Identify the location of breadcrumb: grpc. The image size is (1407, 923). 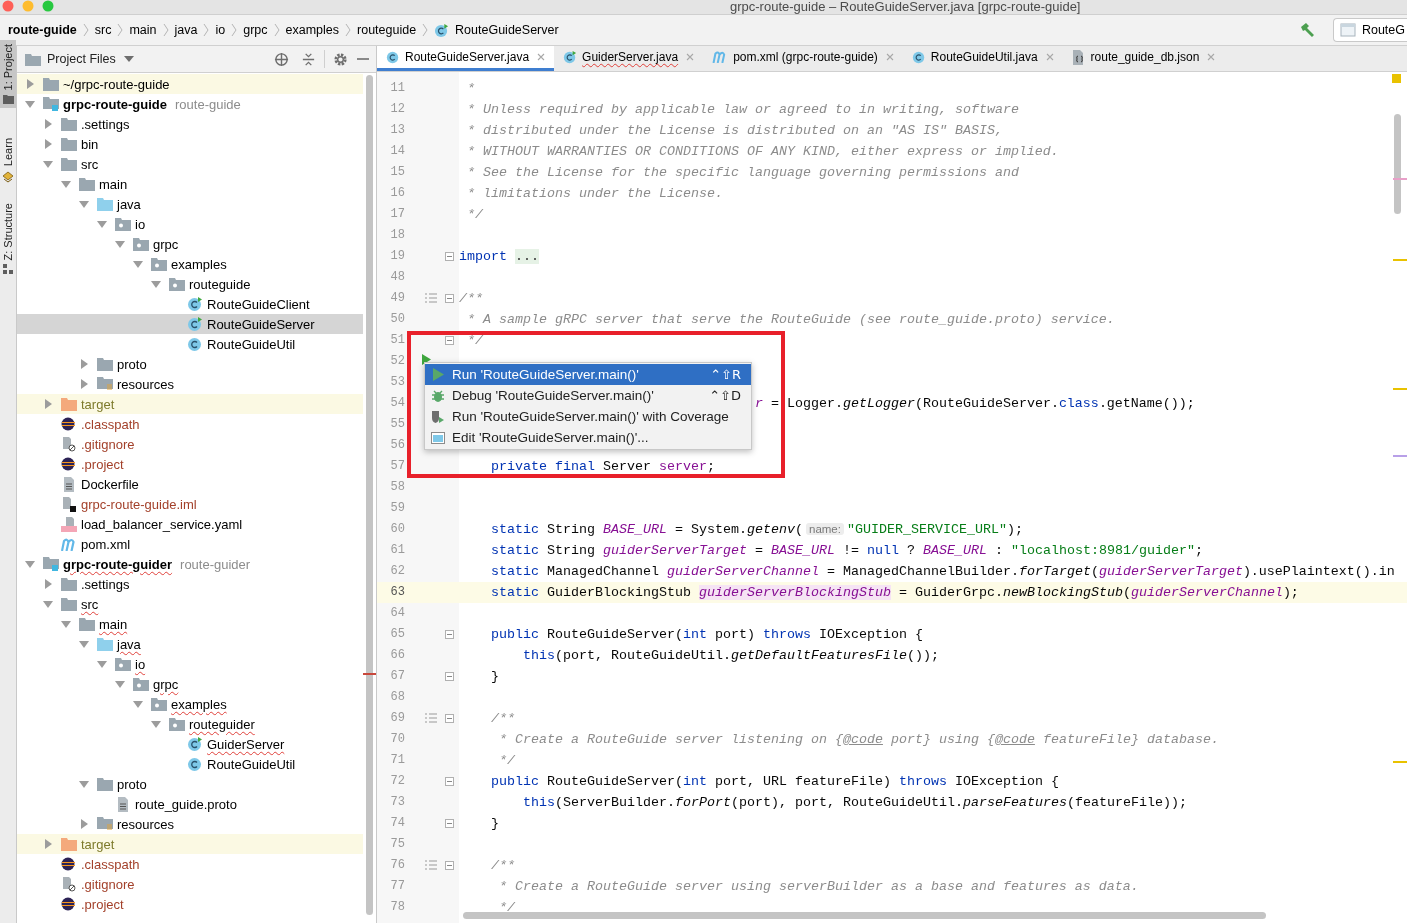
(255, 30).